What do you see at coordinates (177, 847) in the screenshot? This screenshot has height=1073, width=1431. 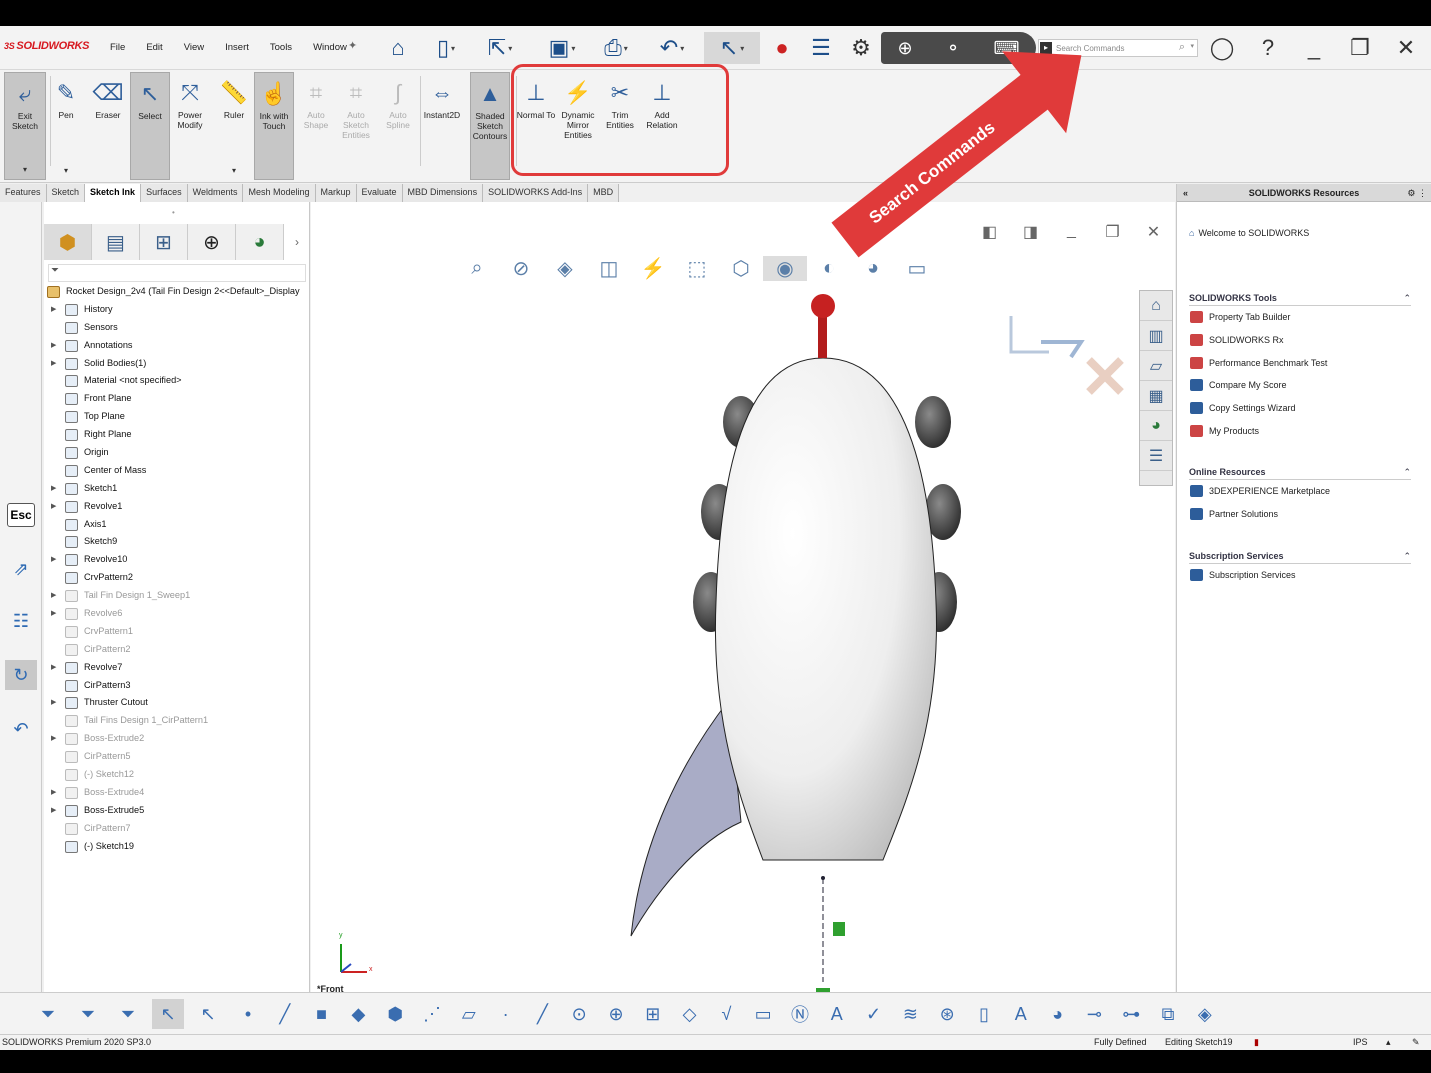 I see `tree-node: (-) Sketch19` at bounding box center [177, 847].